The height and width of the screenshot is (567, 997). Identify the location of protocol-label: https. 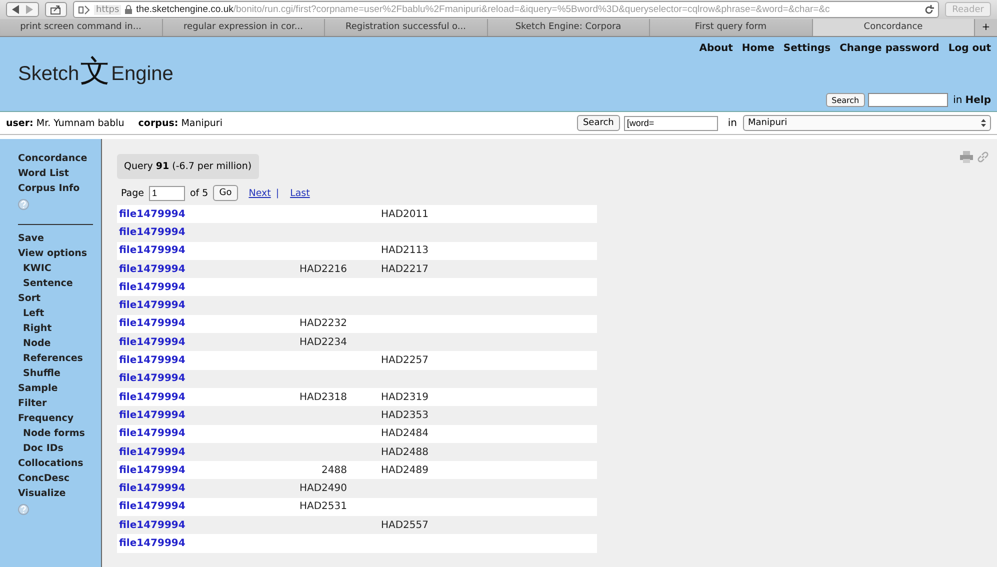
(108, 9).